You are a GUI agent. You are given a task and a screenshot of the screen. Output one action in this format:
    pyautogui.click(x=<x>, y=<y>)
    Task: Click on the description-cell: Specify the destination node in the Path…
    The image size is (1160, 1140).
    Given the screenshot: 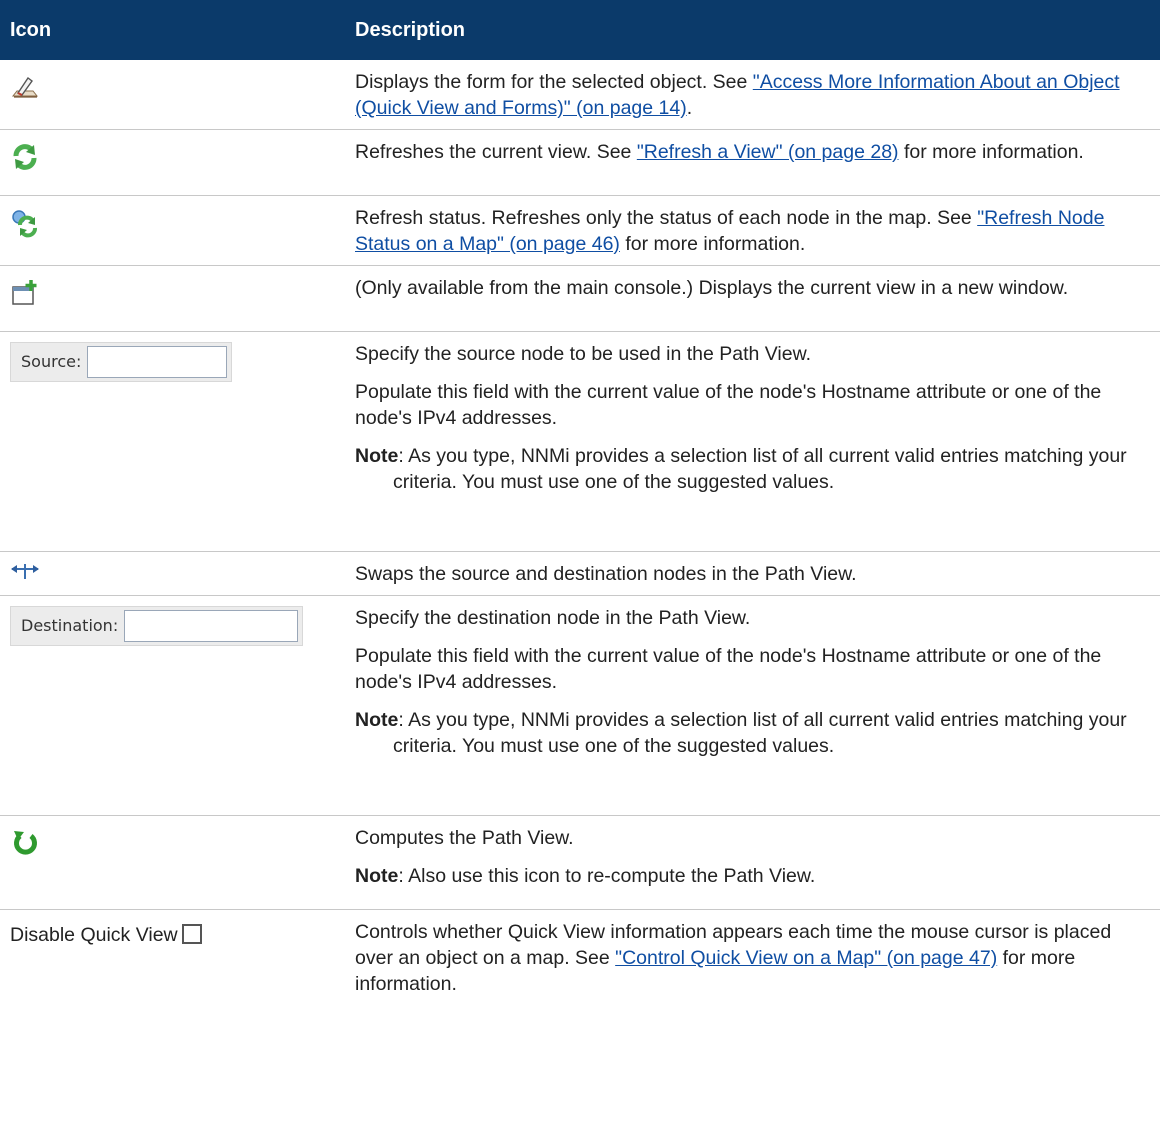 What is the action you would take?
    pyautogui.click(x=752, y=705)
    